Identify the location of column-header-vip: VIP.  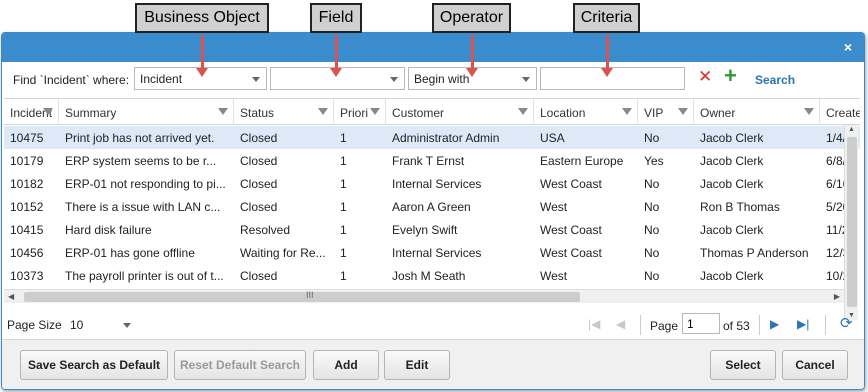
(666, 112).